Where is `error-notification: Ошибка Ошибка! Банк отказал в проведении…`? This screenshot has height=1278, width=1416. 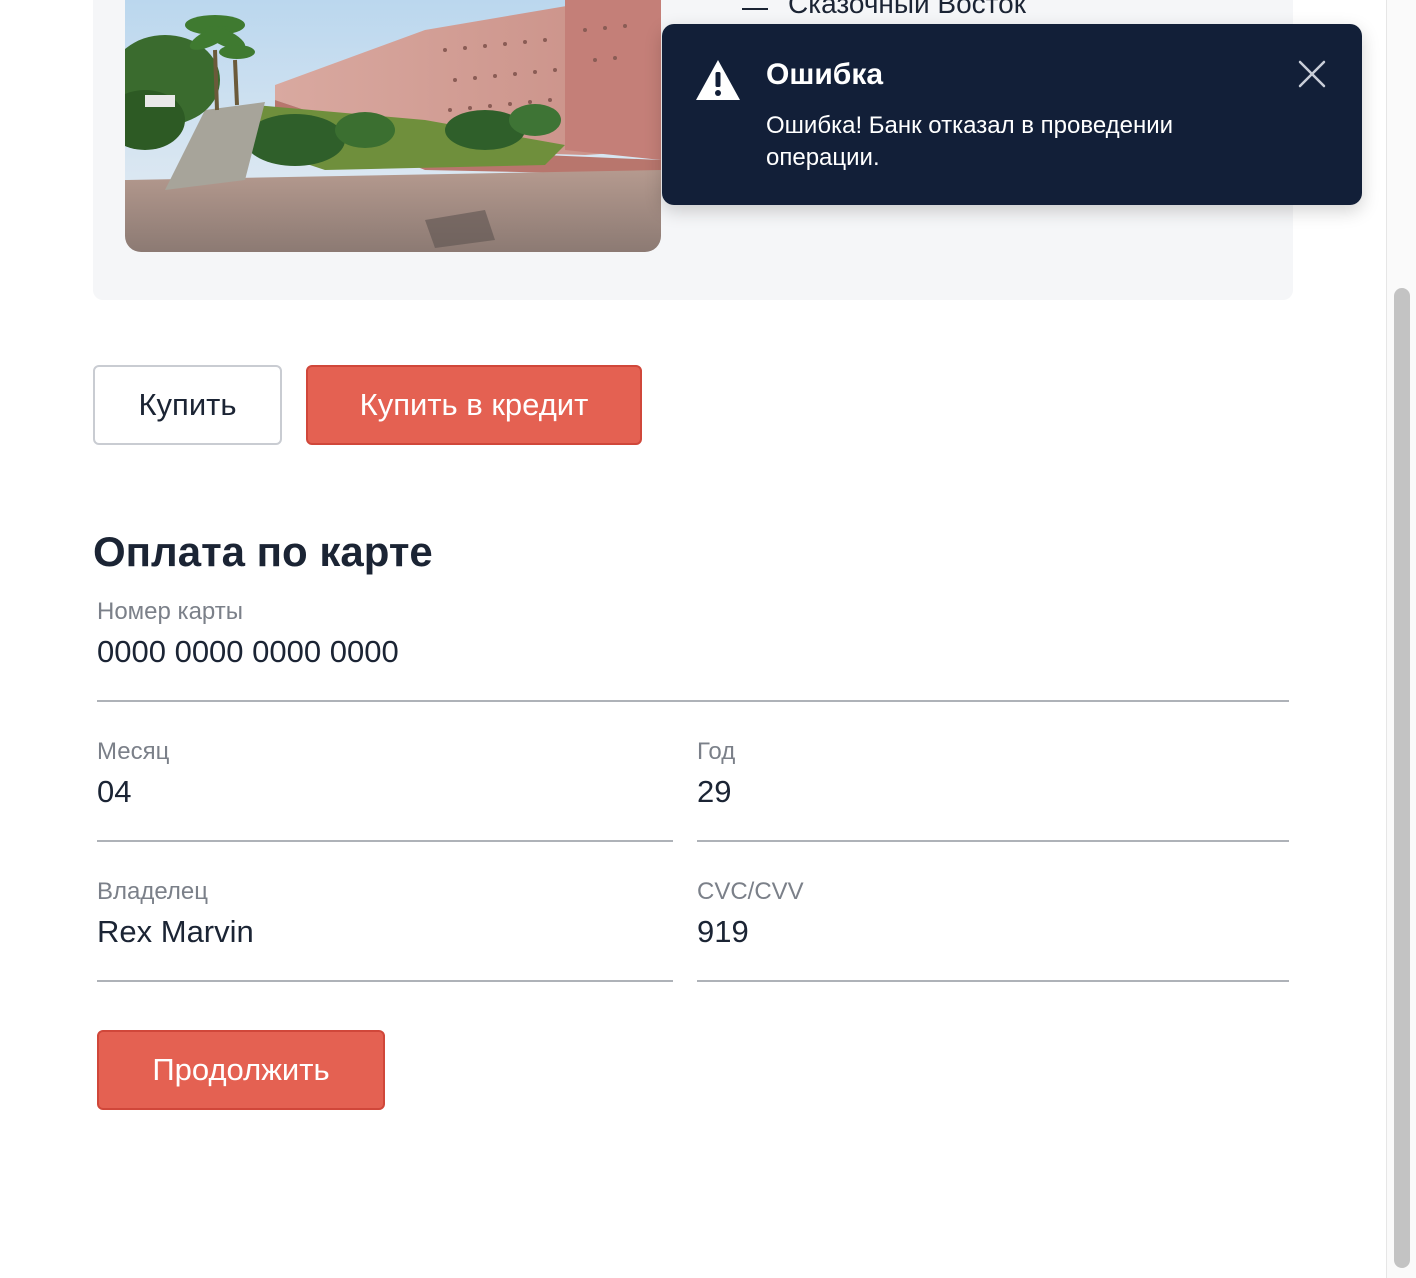 error-notification: Ошибка Ошибка! Банк отказал в проведении… is located at coordinates (1012, 114).